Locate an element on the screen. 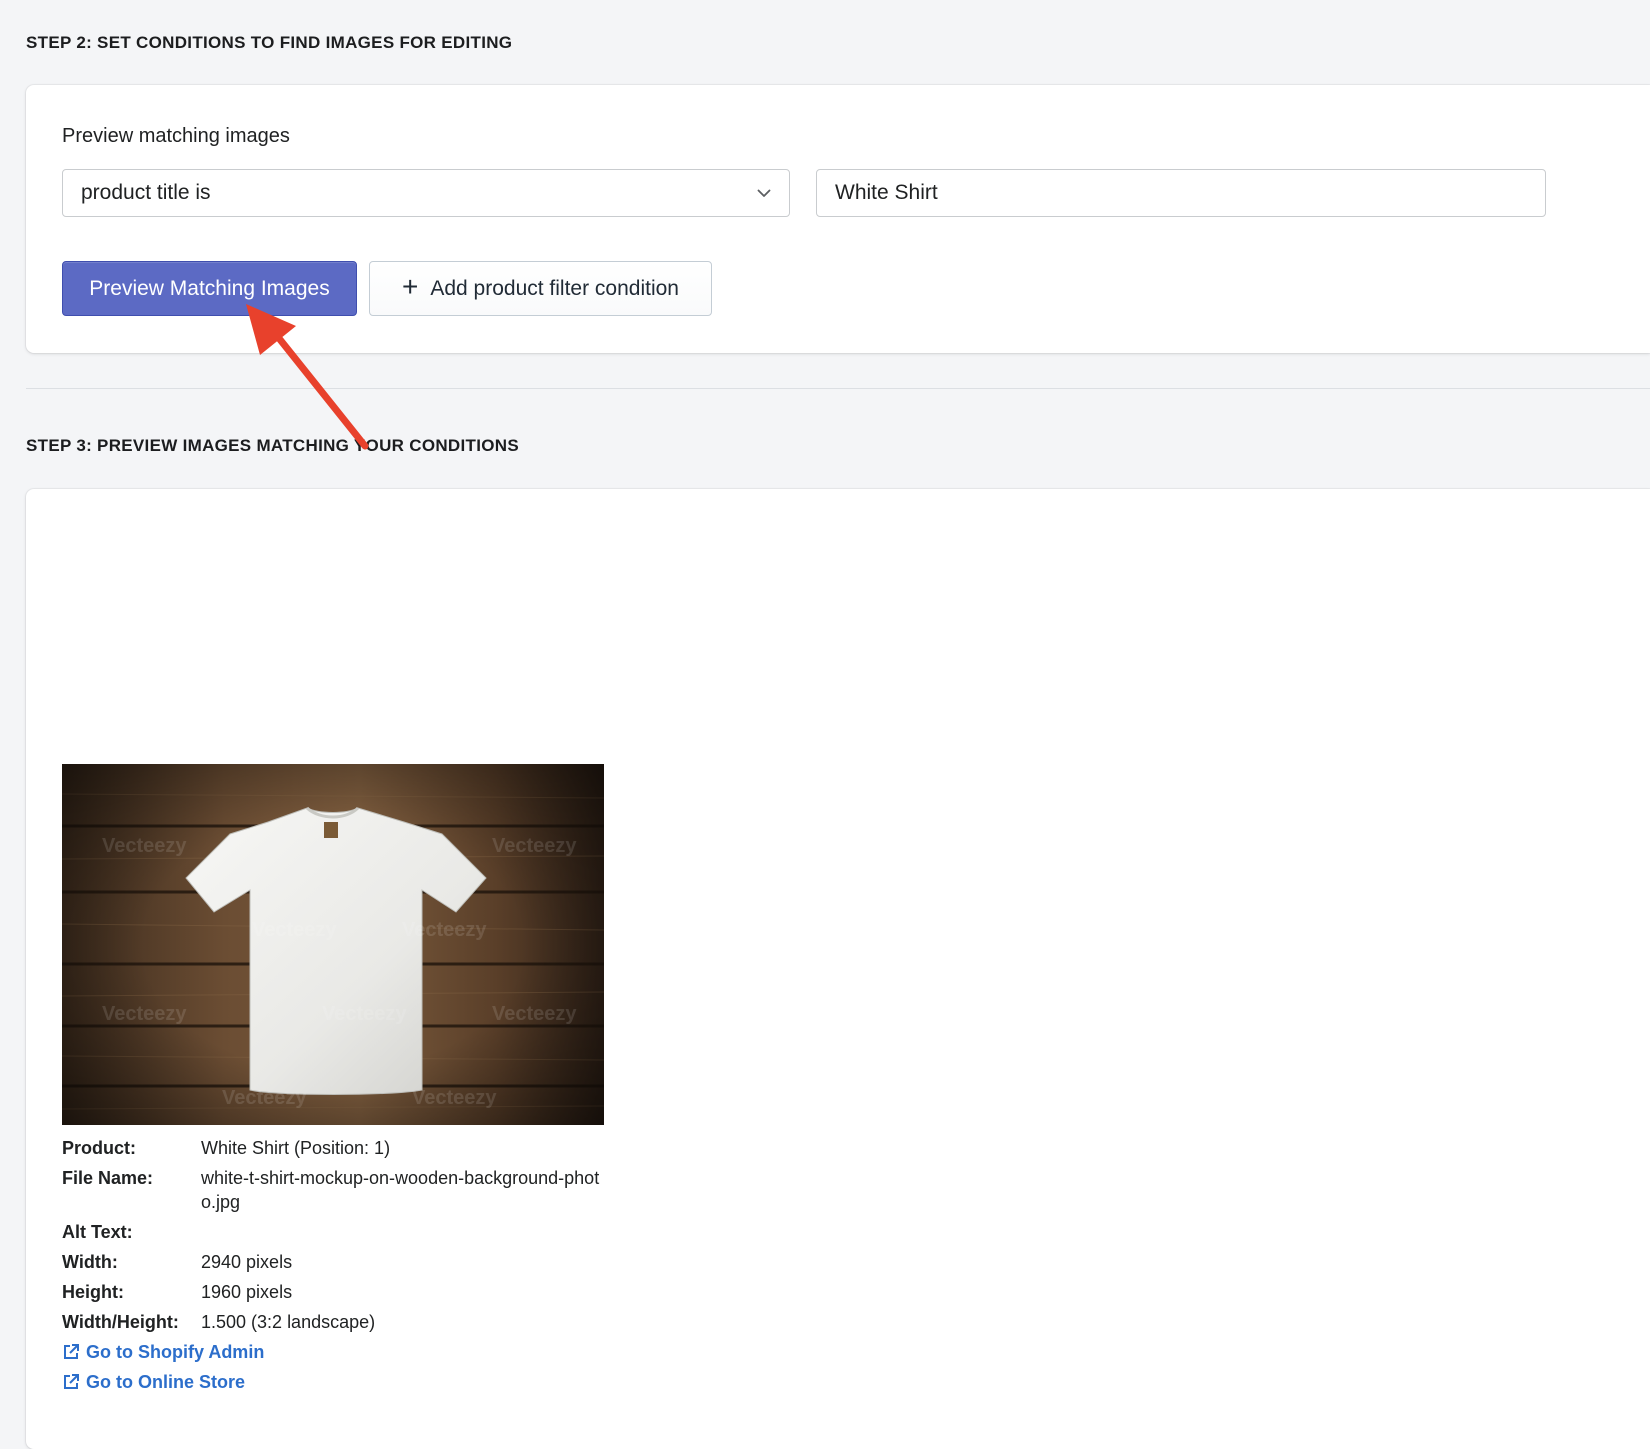  online-store-link-label: Go to Online Store is located at coordinates (166, 1382).